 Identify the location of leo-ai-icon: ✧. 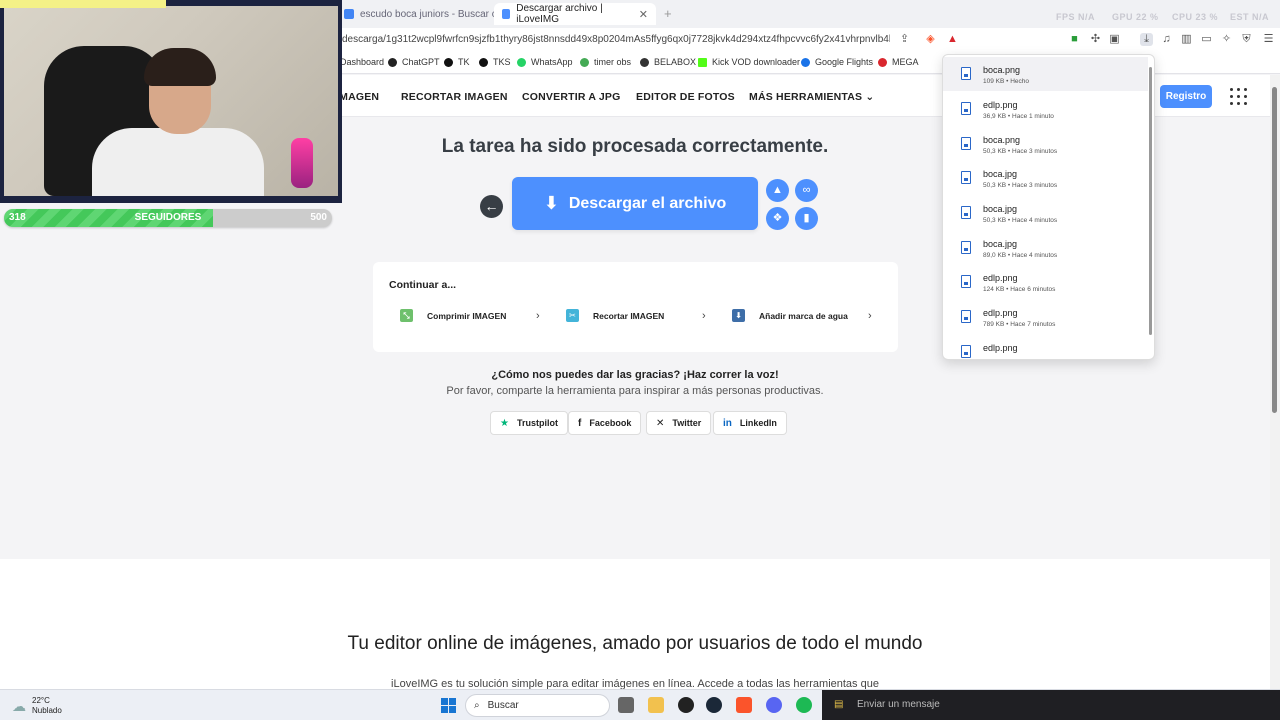
(1226, 39).